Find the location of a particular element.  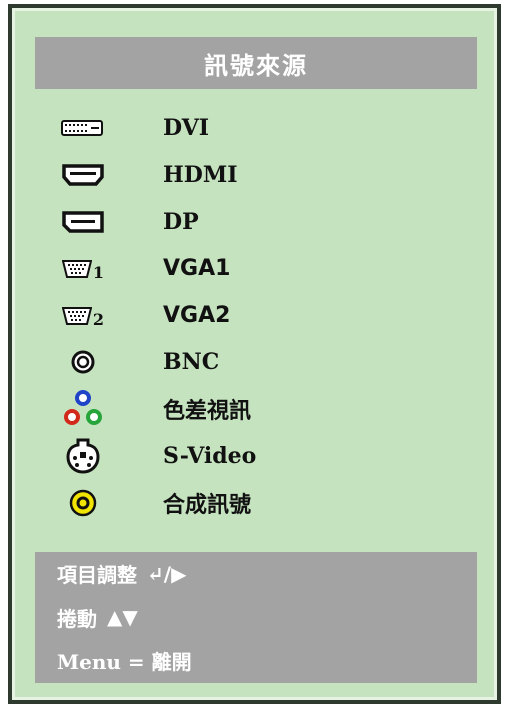

source-item-composite: 合成訊號 is located at coordinates (256, 502).